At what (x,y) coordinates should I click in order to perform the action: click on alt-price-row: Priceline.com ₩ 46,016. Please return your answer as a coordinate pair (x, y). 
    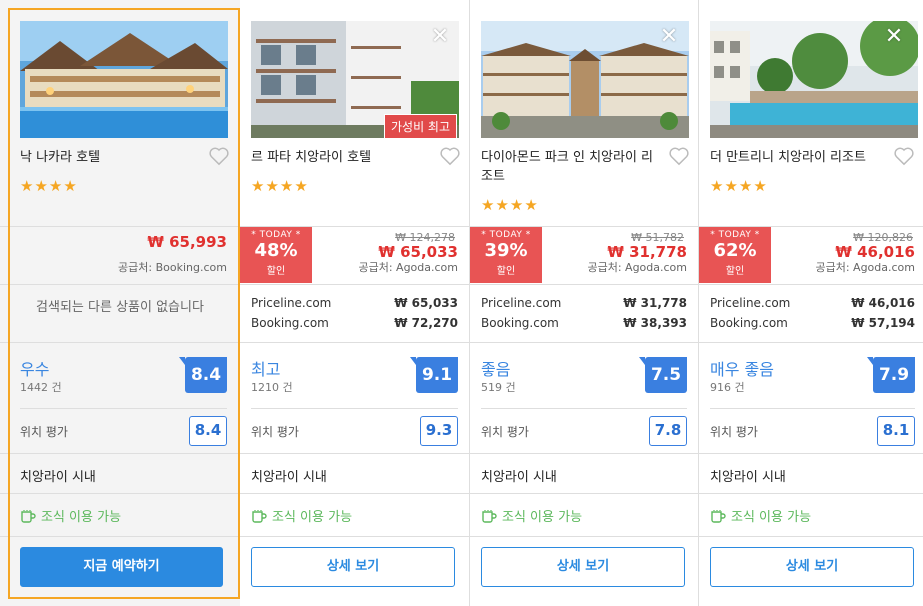
    Looking at the image, I should click on (812, 303).